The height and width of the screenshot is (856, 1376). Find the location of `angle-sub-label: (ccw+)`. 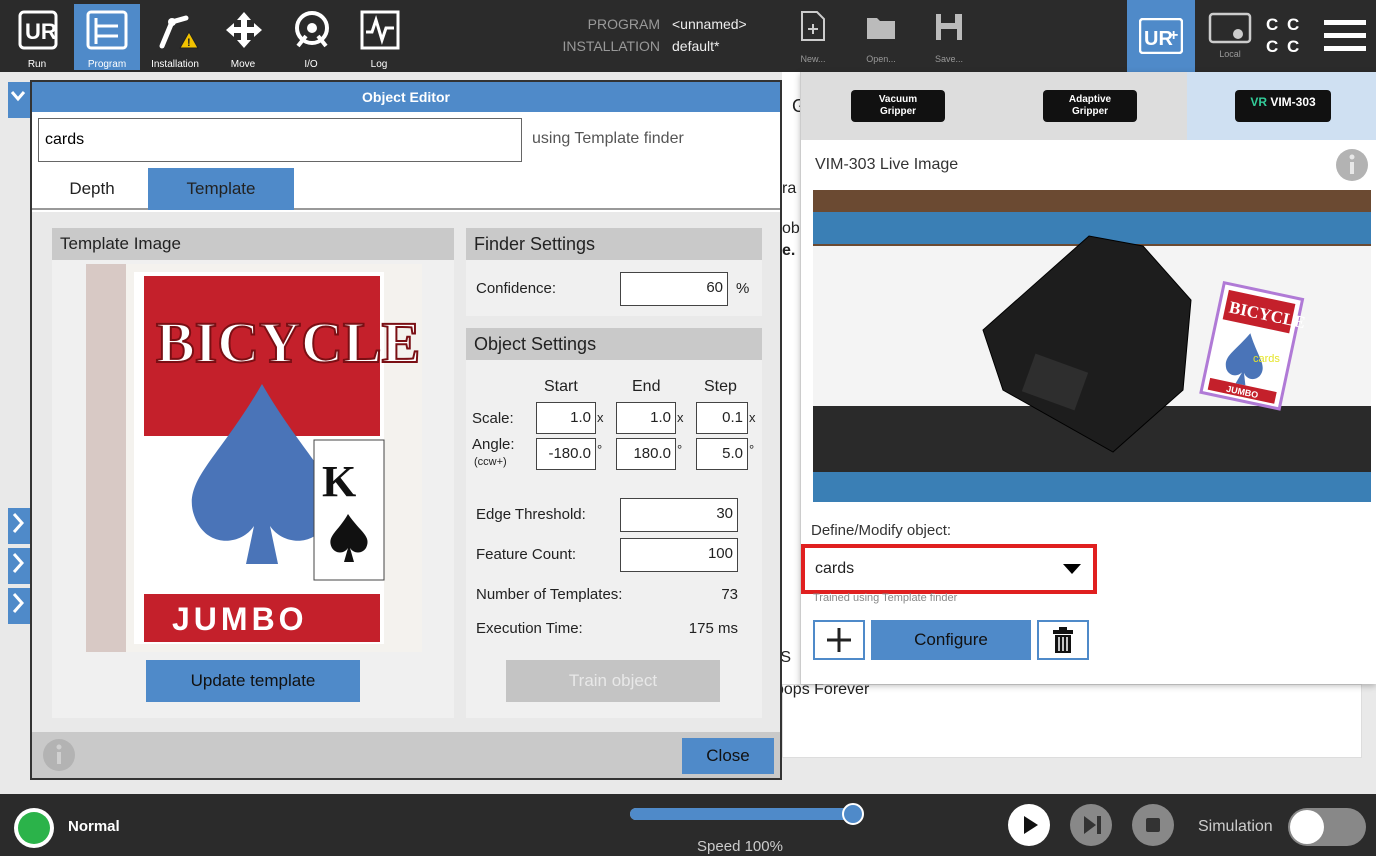

angle-sub-label: (ccw+) is located at coordinates (490, 462).